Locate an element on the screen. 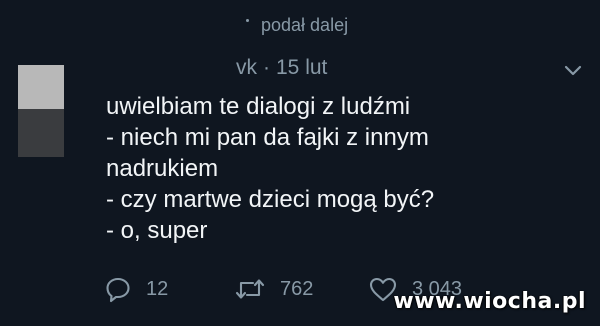 The height and width of the screenshot is (326, 600). avatar-bottom is located at coordinates (41, 133).